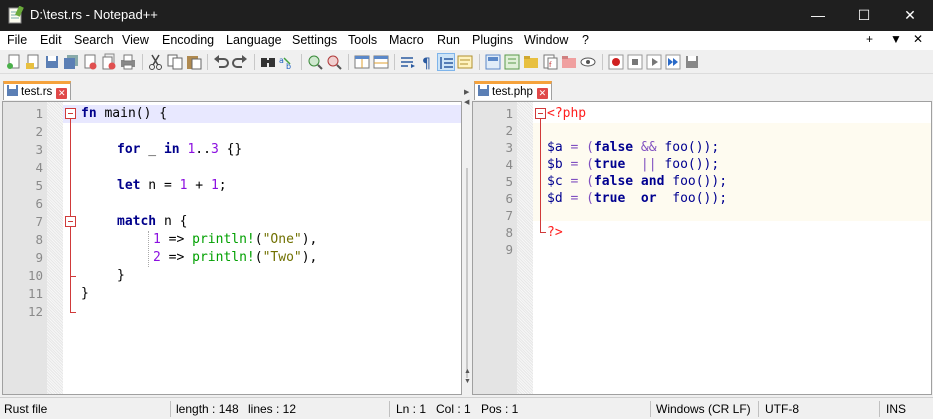 This screenshot has height=419, width=933. Describe the element at coordinates (588, 62) in the screenshot. I see `view-eye-icon` at that location.